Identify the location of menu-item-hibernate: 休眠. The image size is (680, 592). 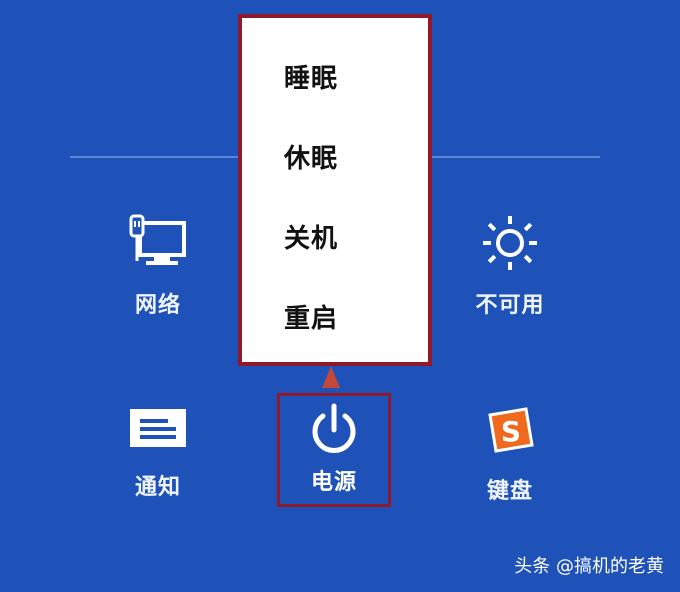
(311, 156).